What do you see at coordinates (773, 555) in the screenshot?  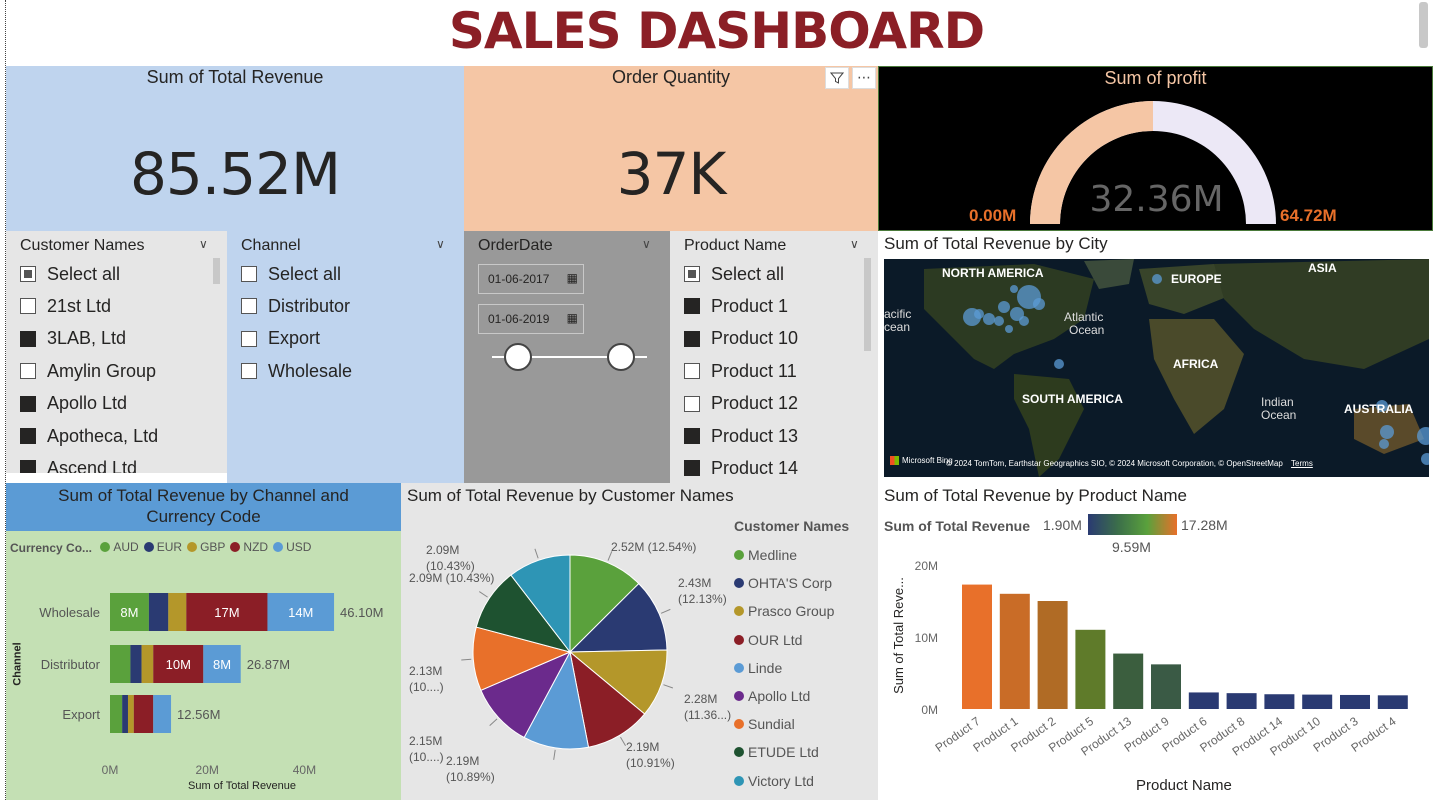 I see `legend-label: Medline` at bounding box center [773, 555].